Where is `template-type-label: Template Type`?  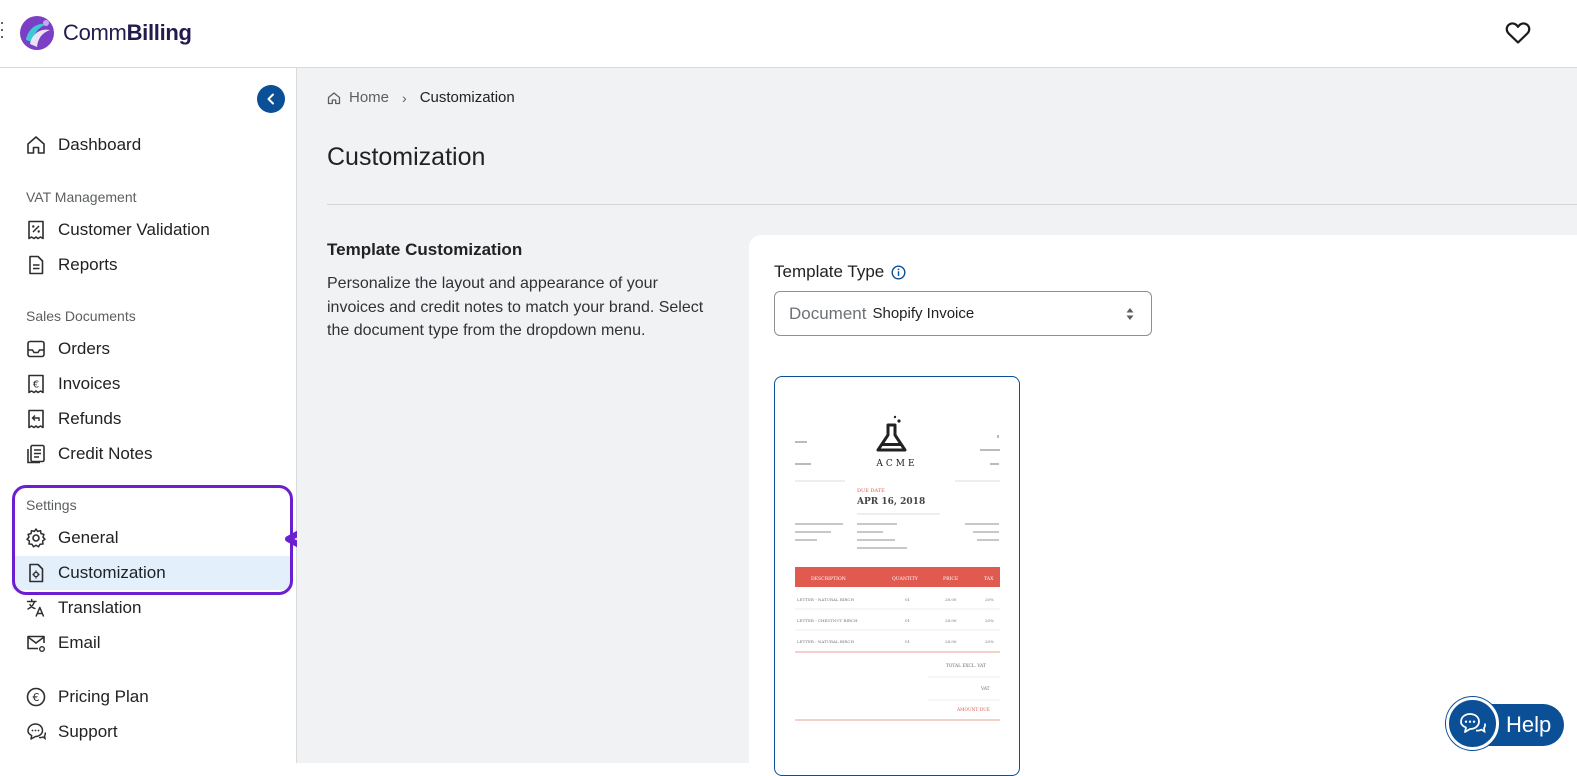
template-type-label: Template Type is located at coordinates (840, 272).